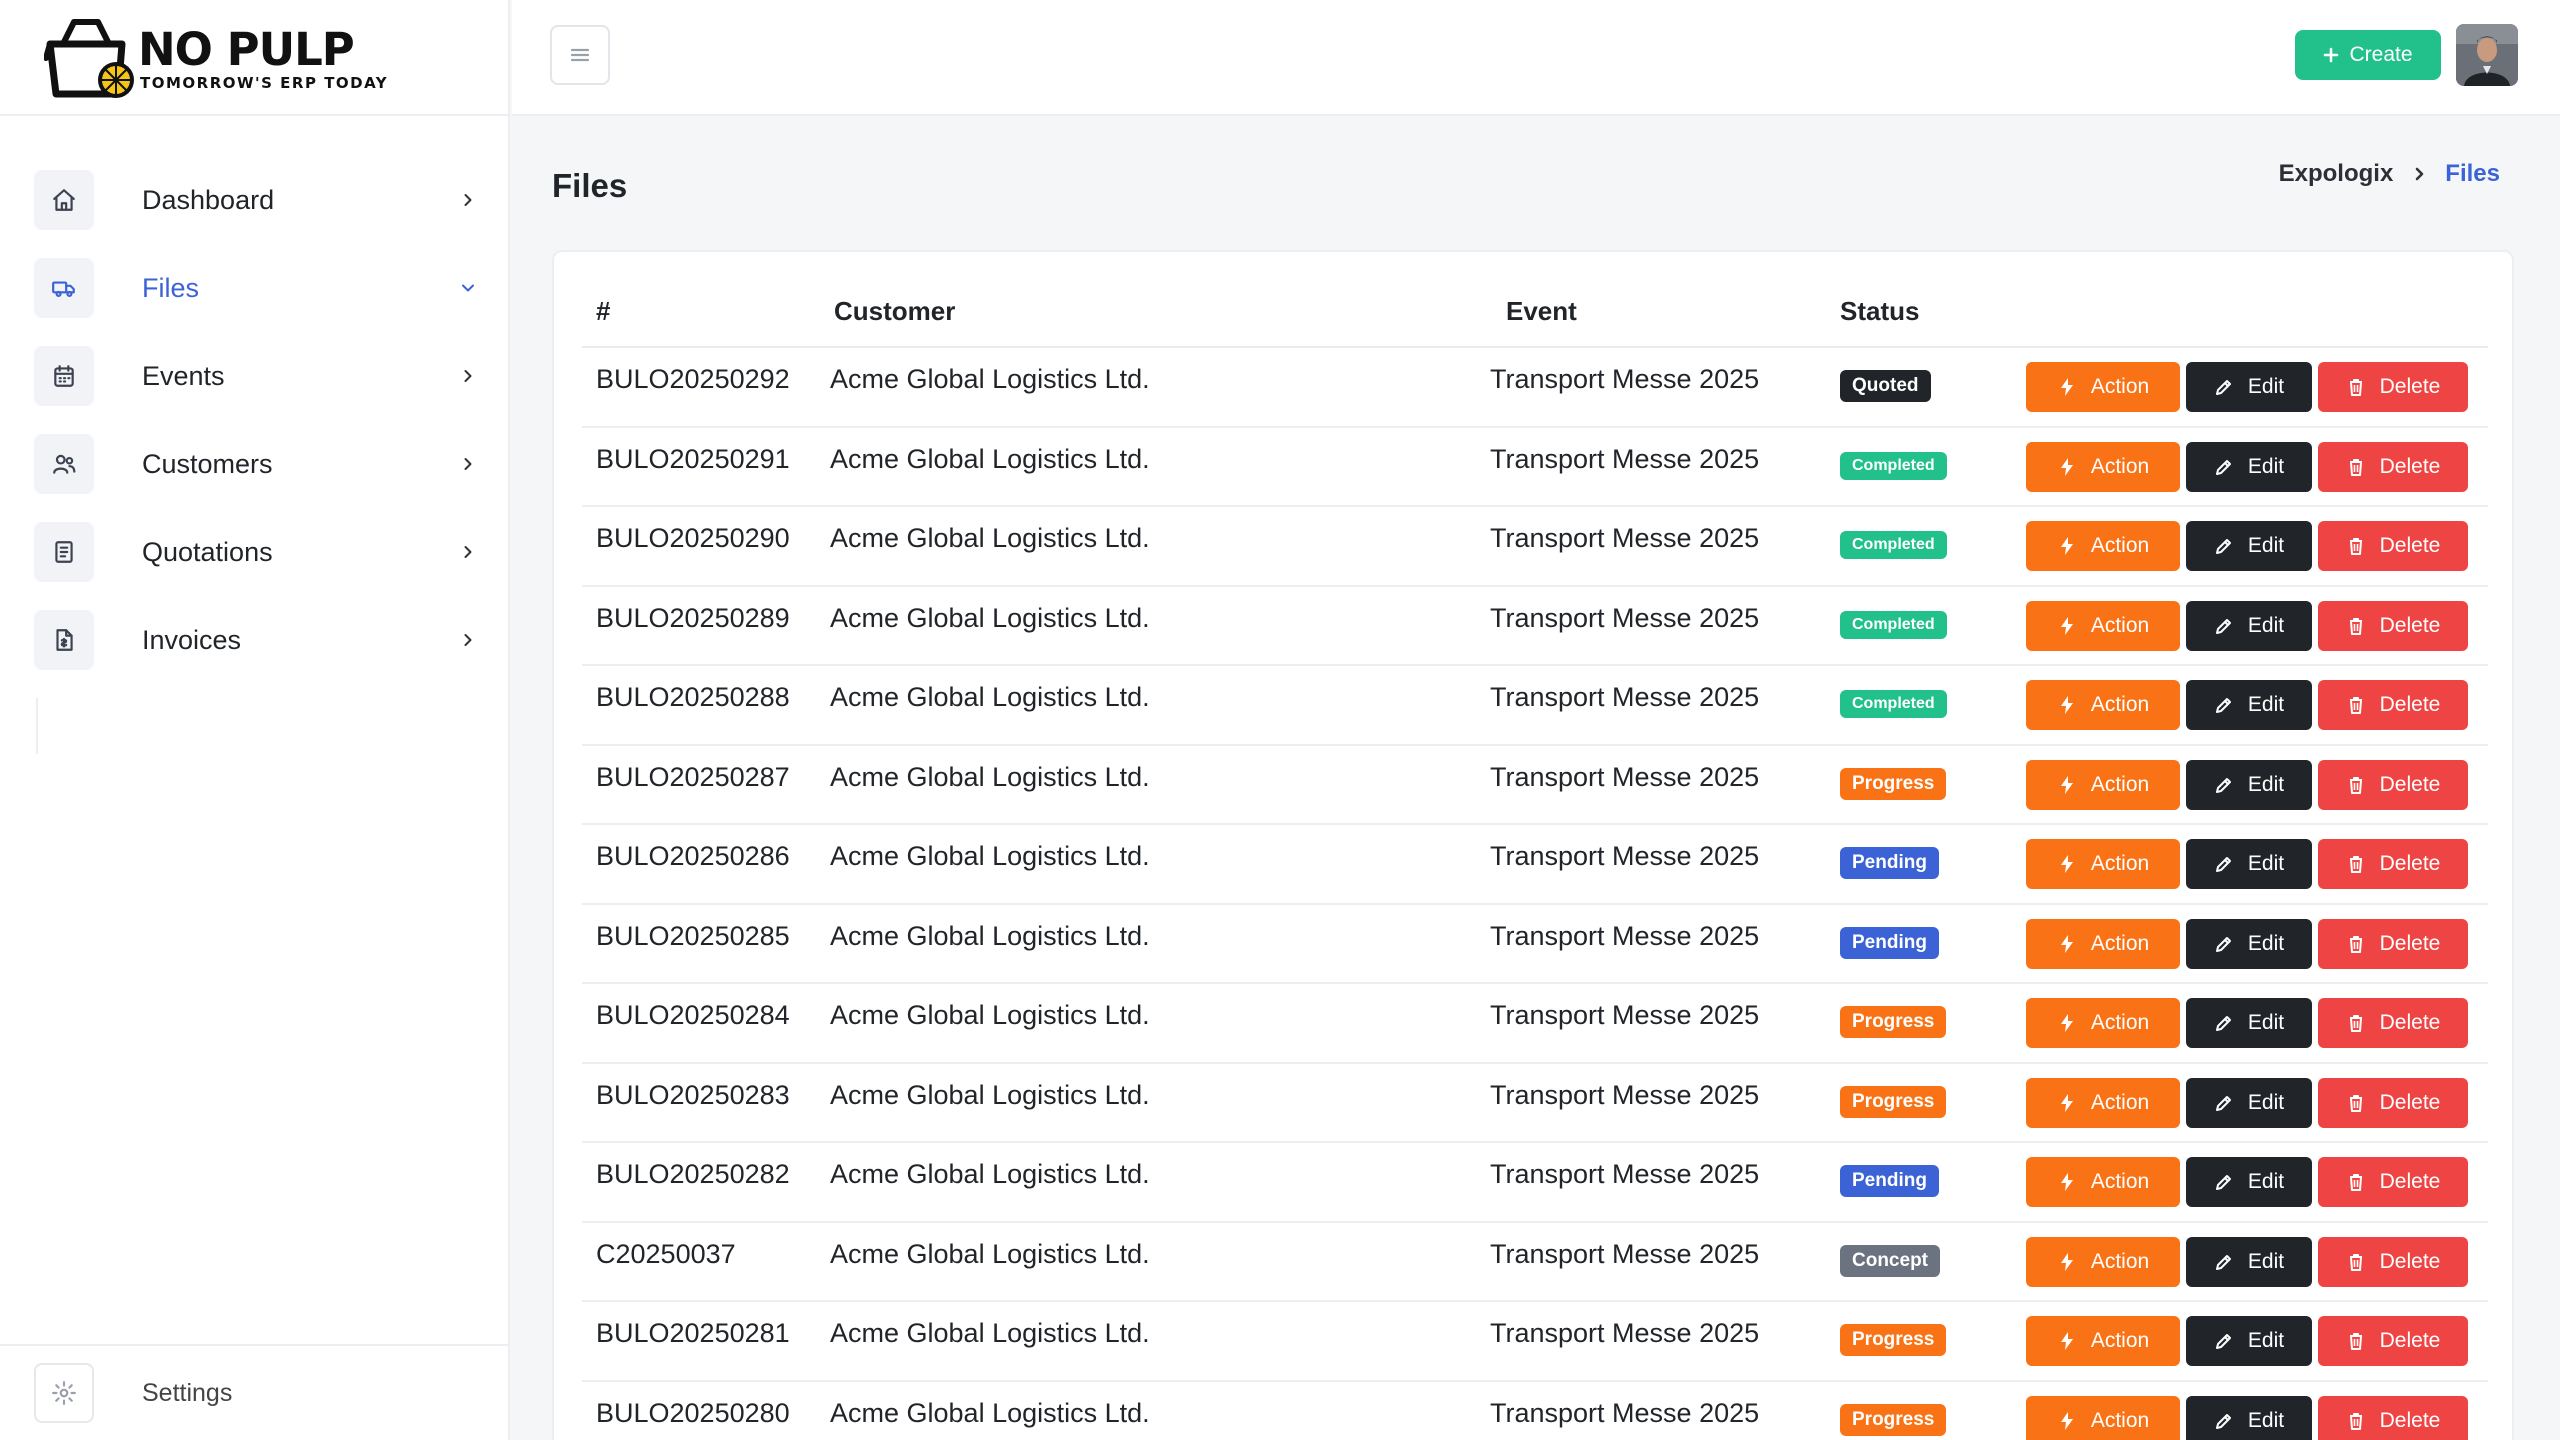 Image resolution: width=2560 pixels, height=1440 pixels. I want to click on sidebar-item-invoices: Invoices, so click(254, 640).